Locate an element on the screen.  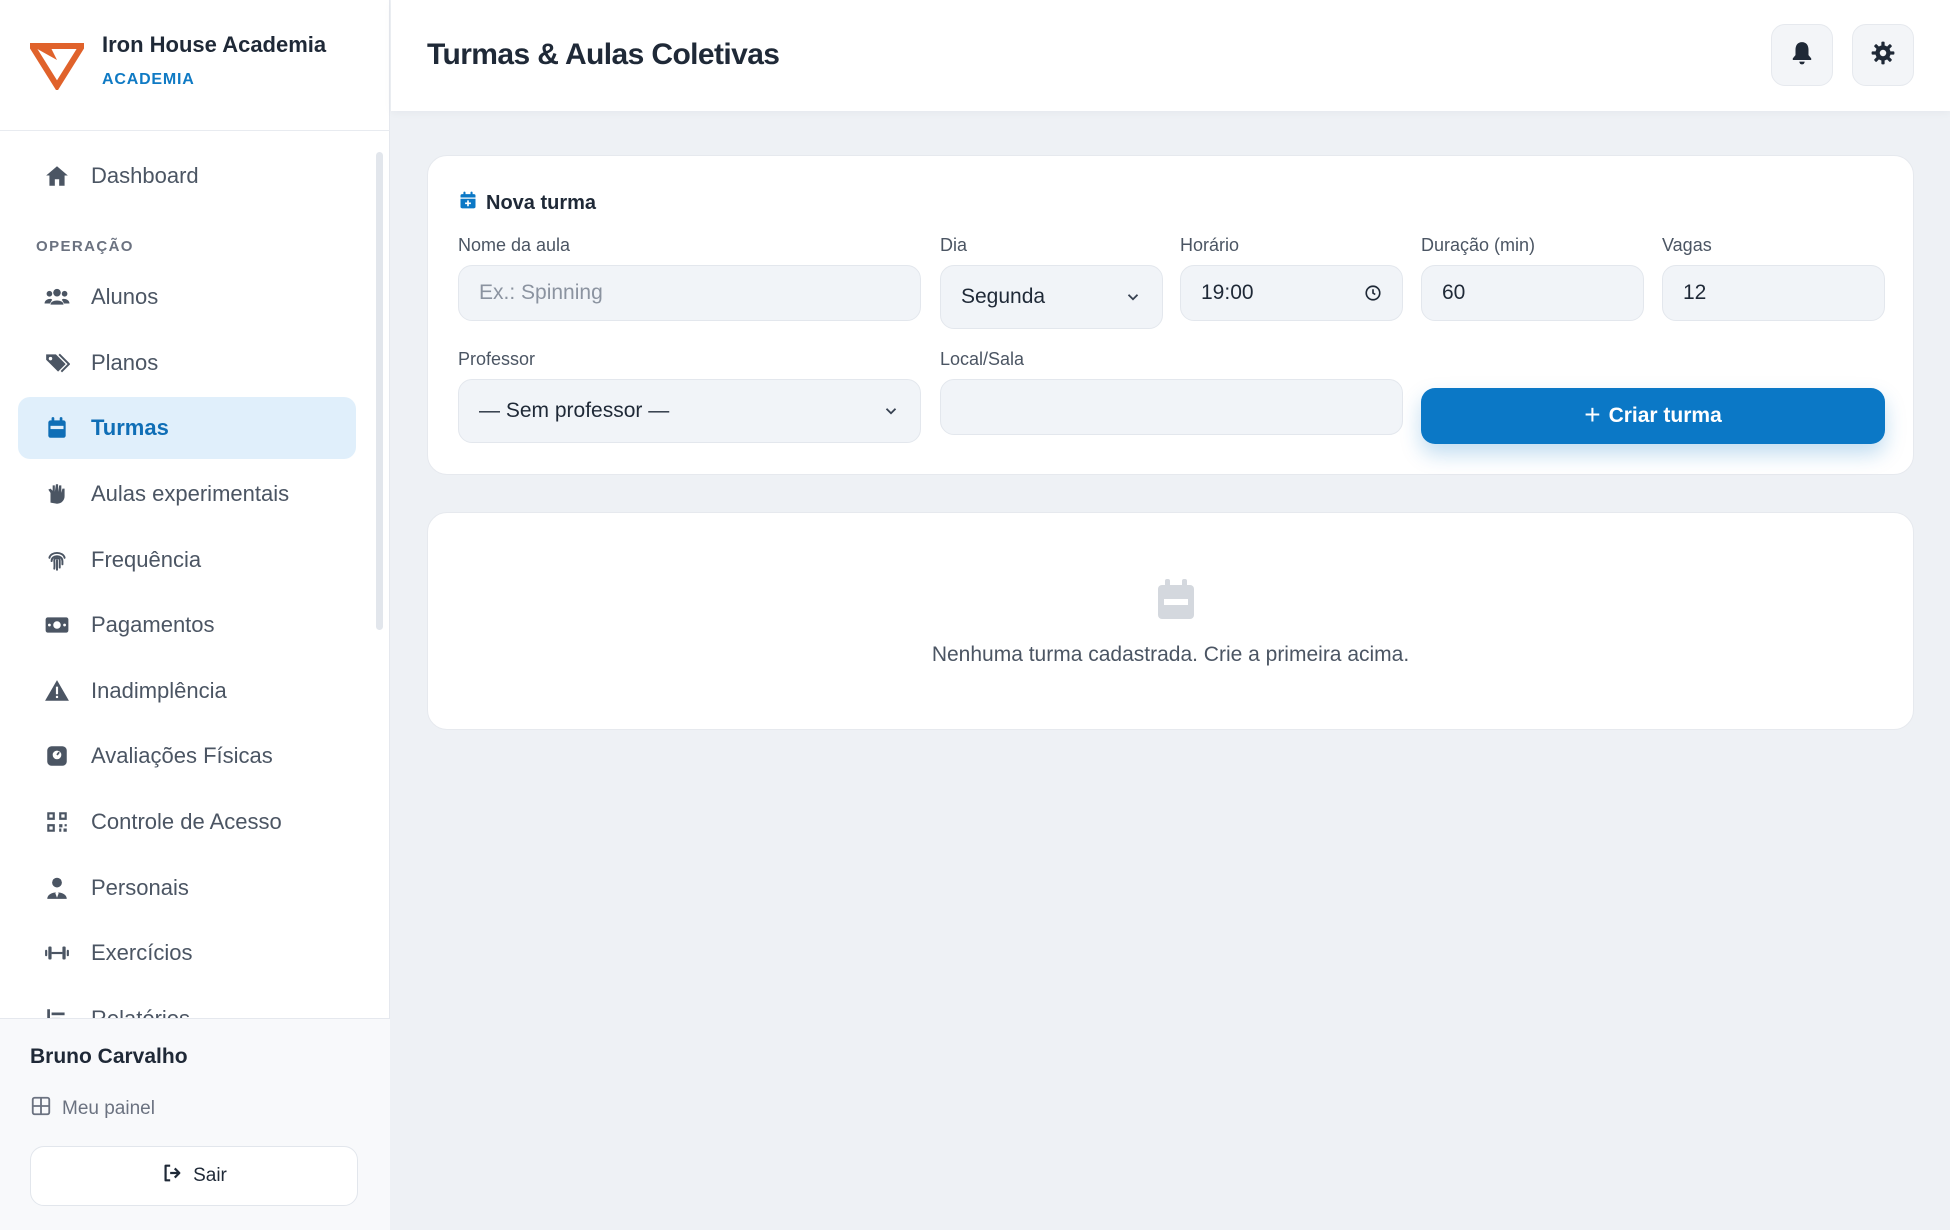
brand-subtitle: ACADEMIA is located at coordinates (148, 79).